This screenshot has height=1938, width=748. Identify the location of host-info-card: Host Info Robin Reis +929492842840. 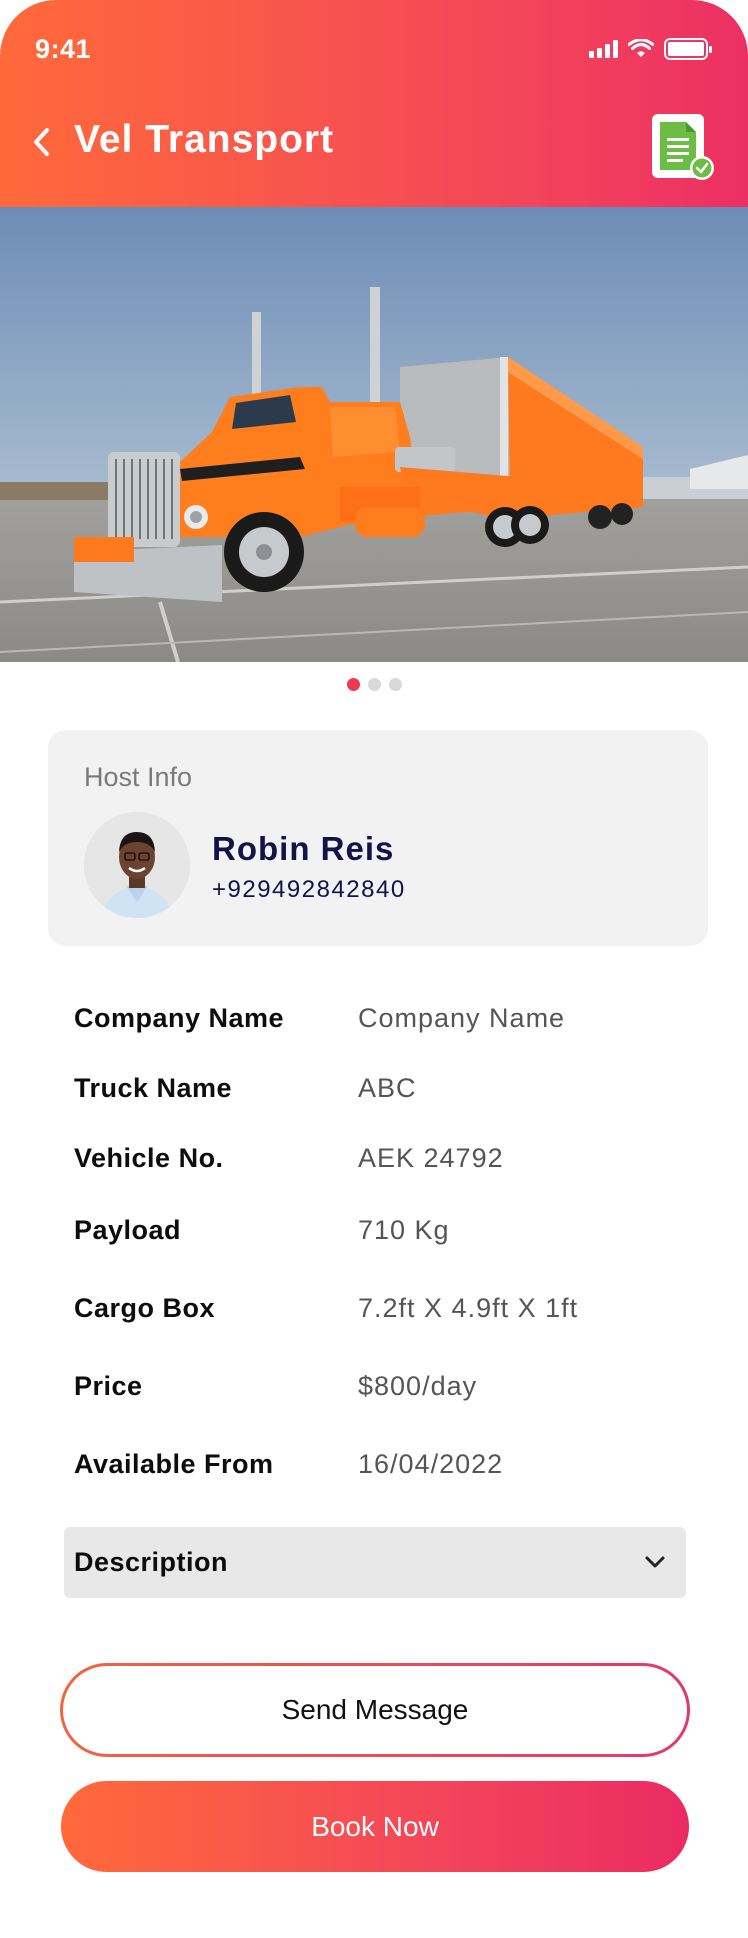
(378, 838).